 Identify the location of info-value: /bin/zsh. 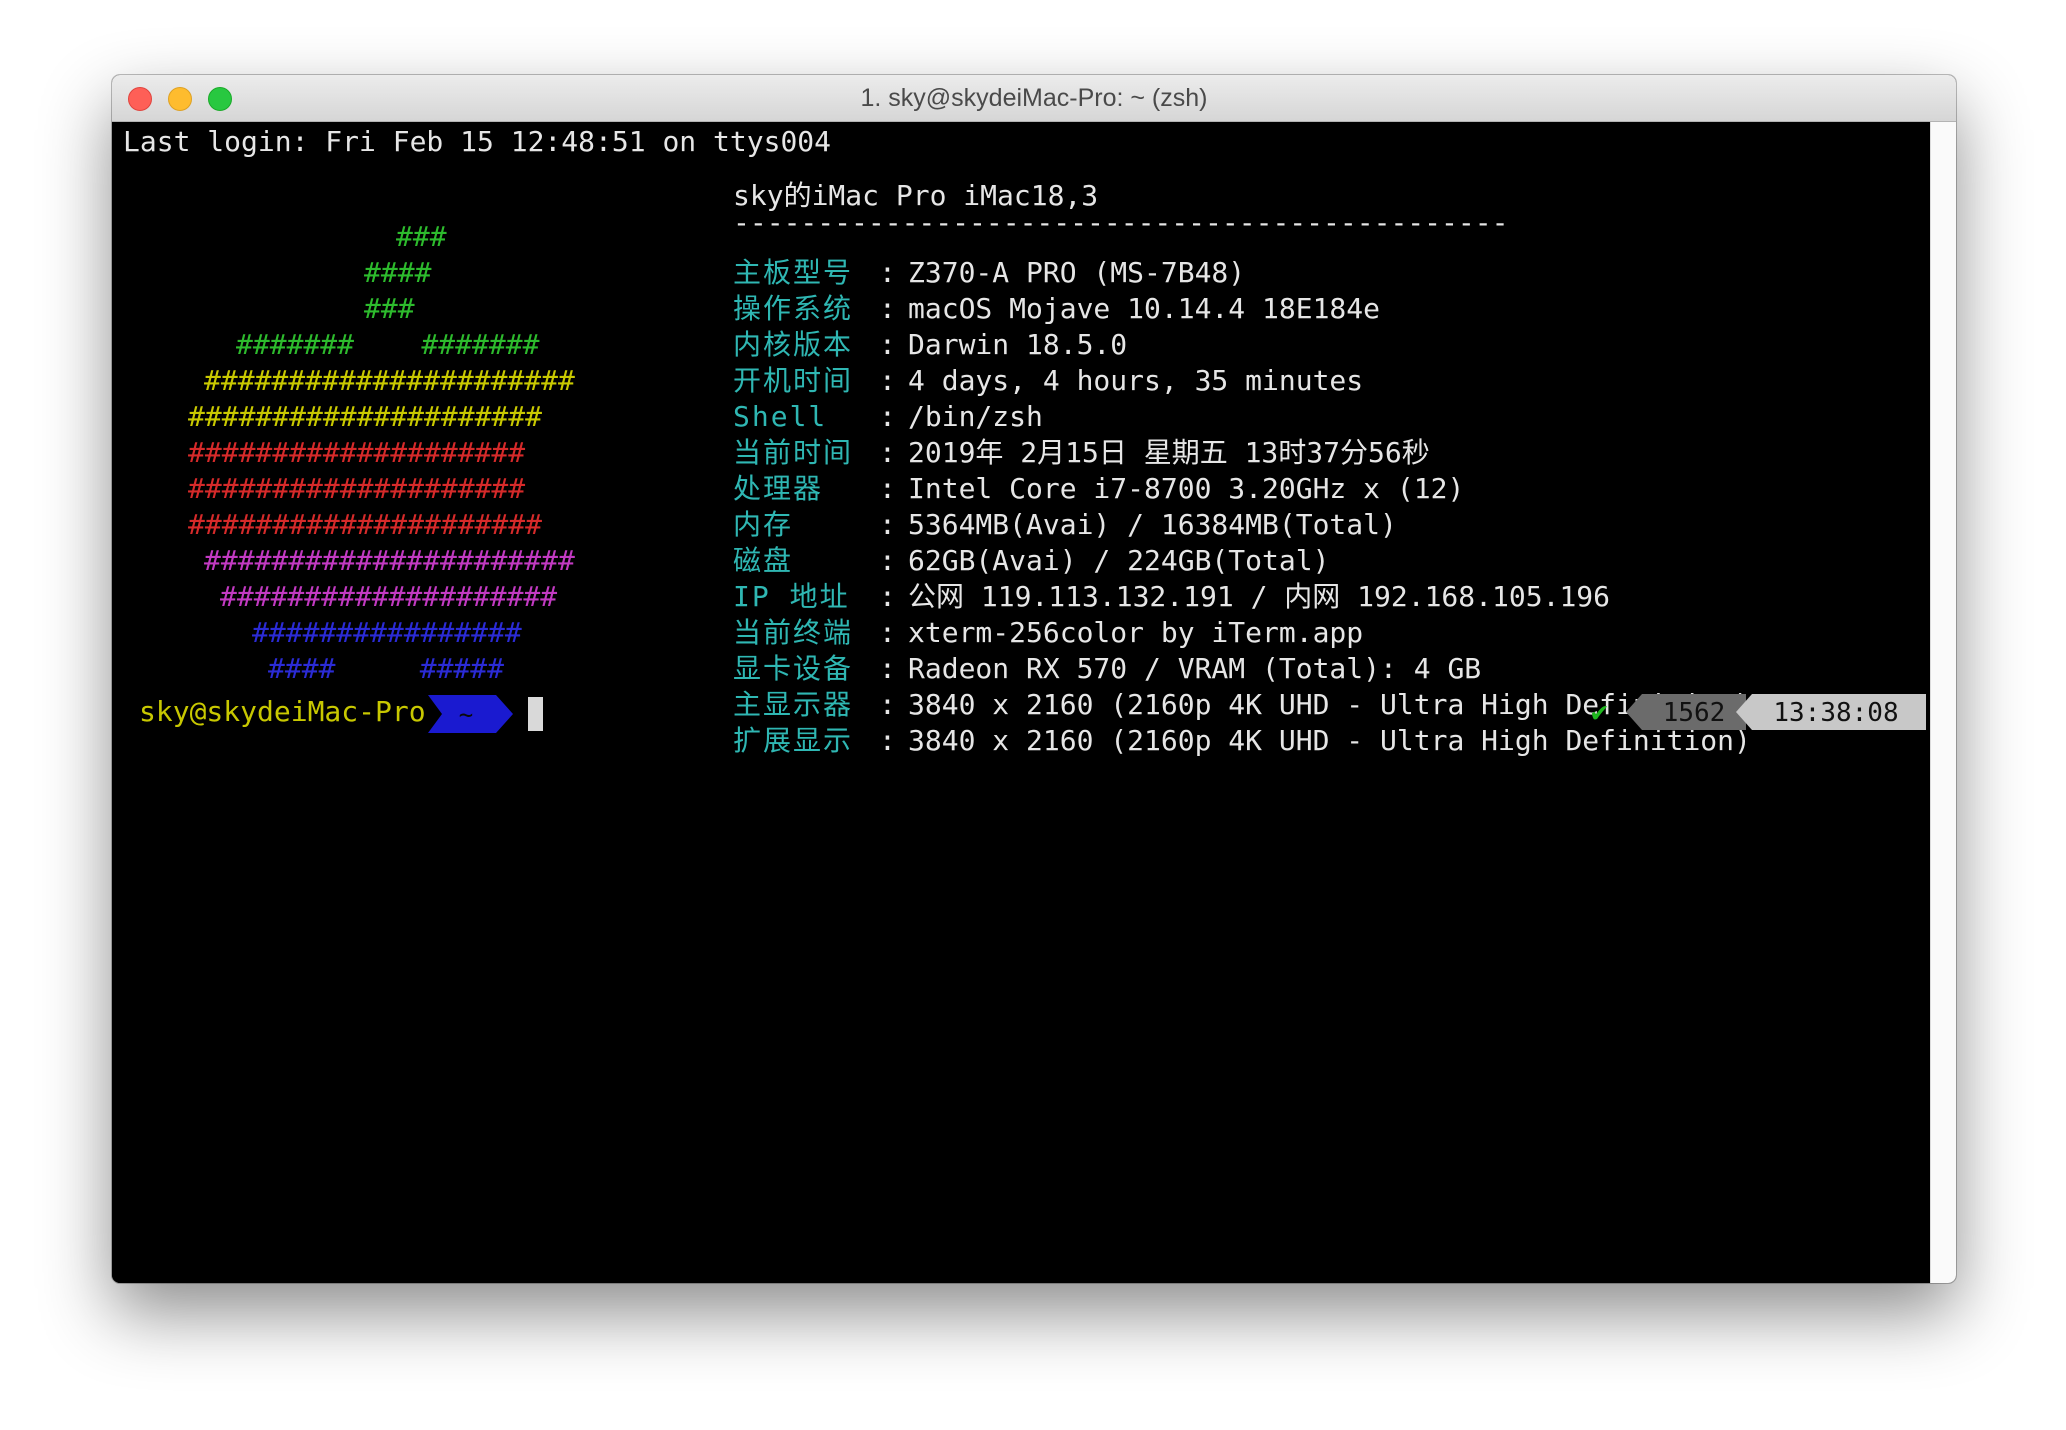
(975, 416).